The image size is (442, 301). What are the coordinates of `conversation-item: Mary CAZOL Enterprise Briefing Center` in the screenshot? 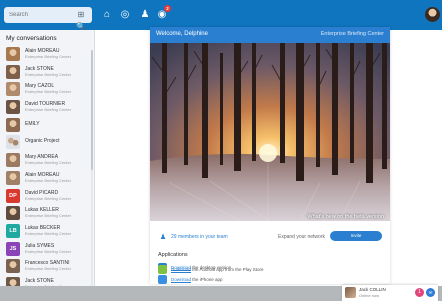 It's located at (47, 89).